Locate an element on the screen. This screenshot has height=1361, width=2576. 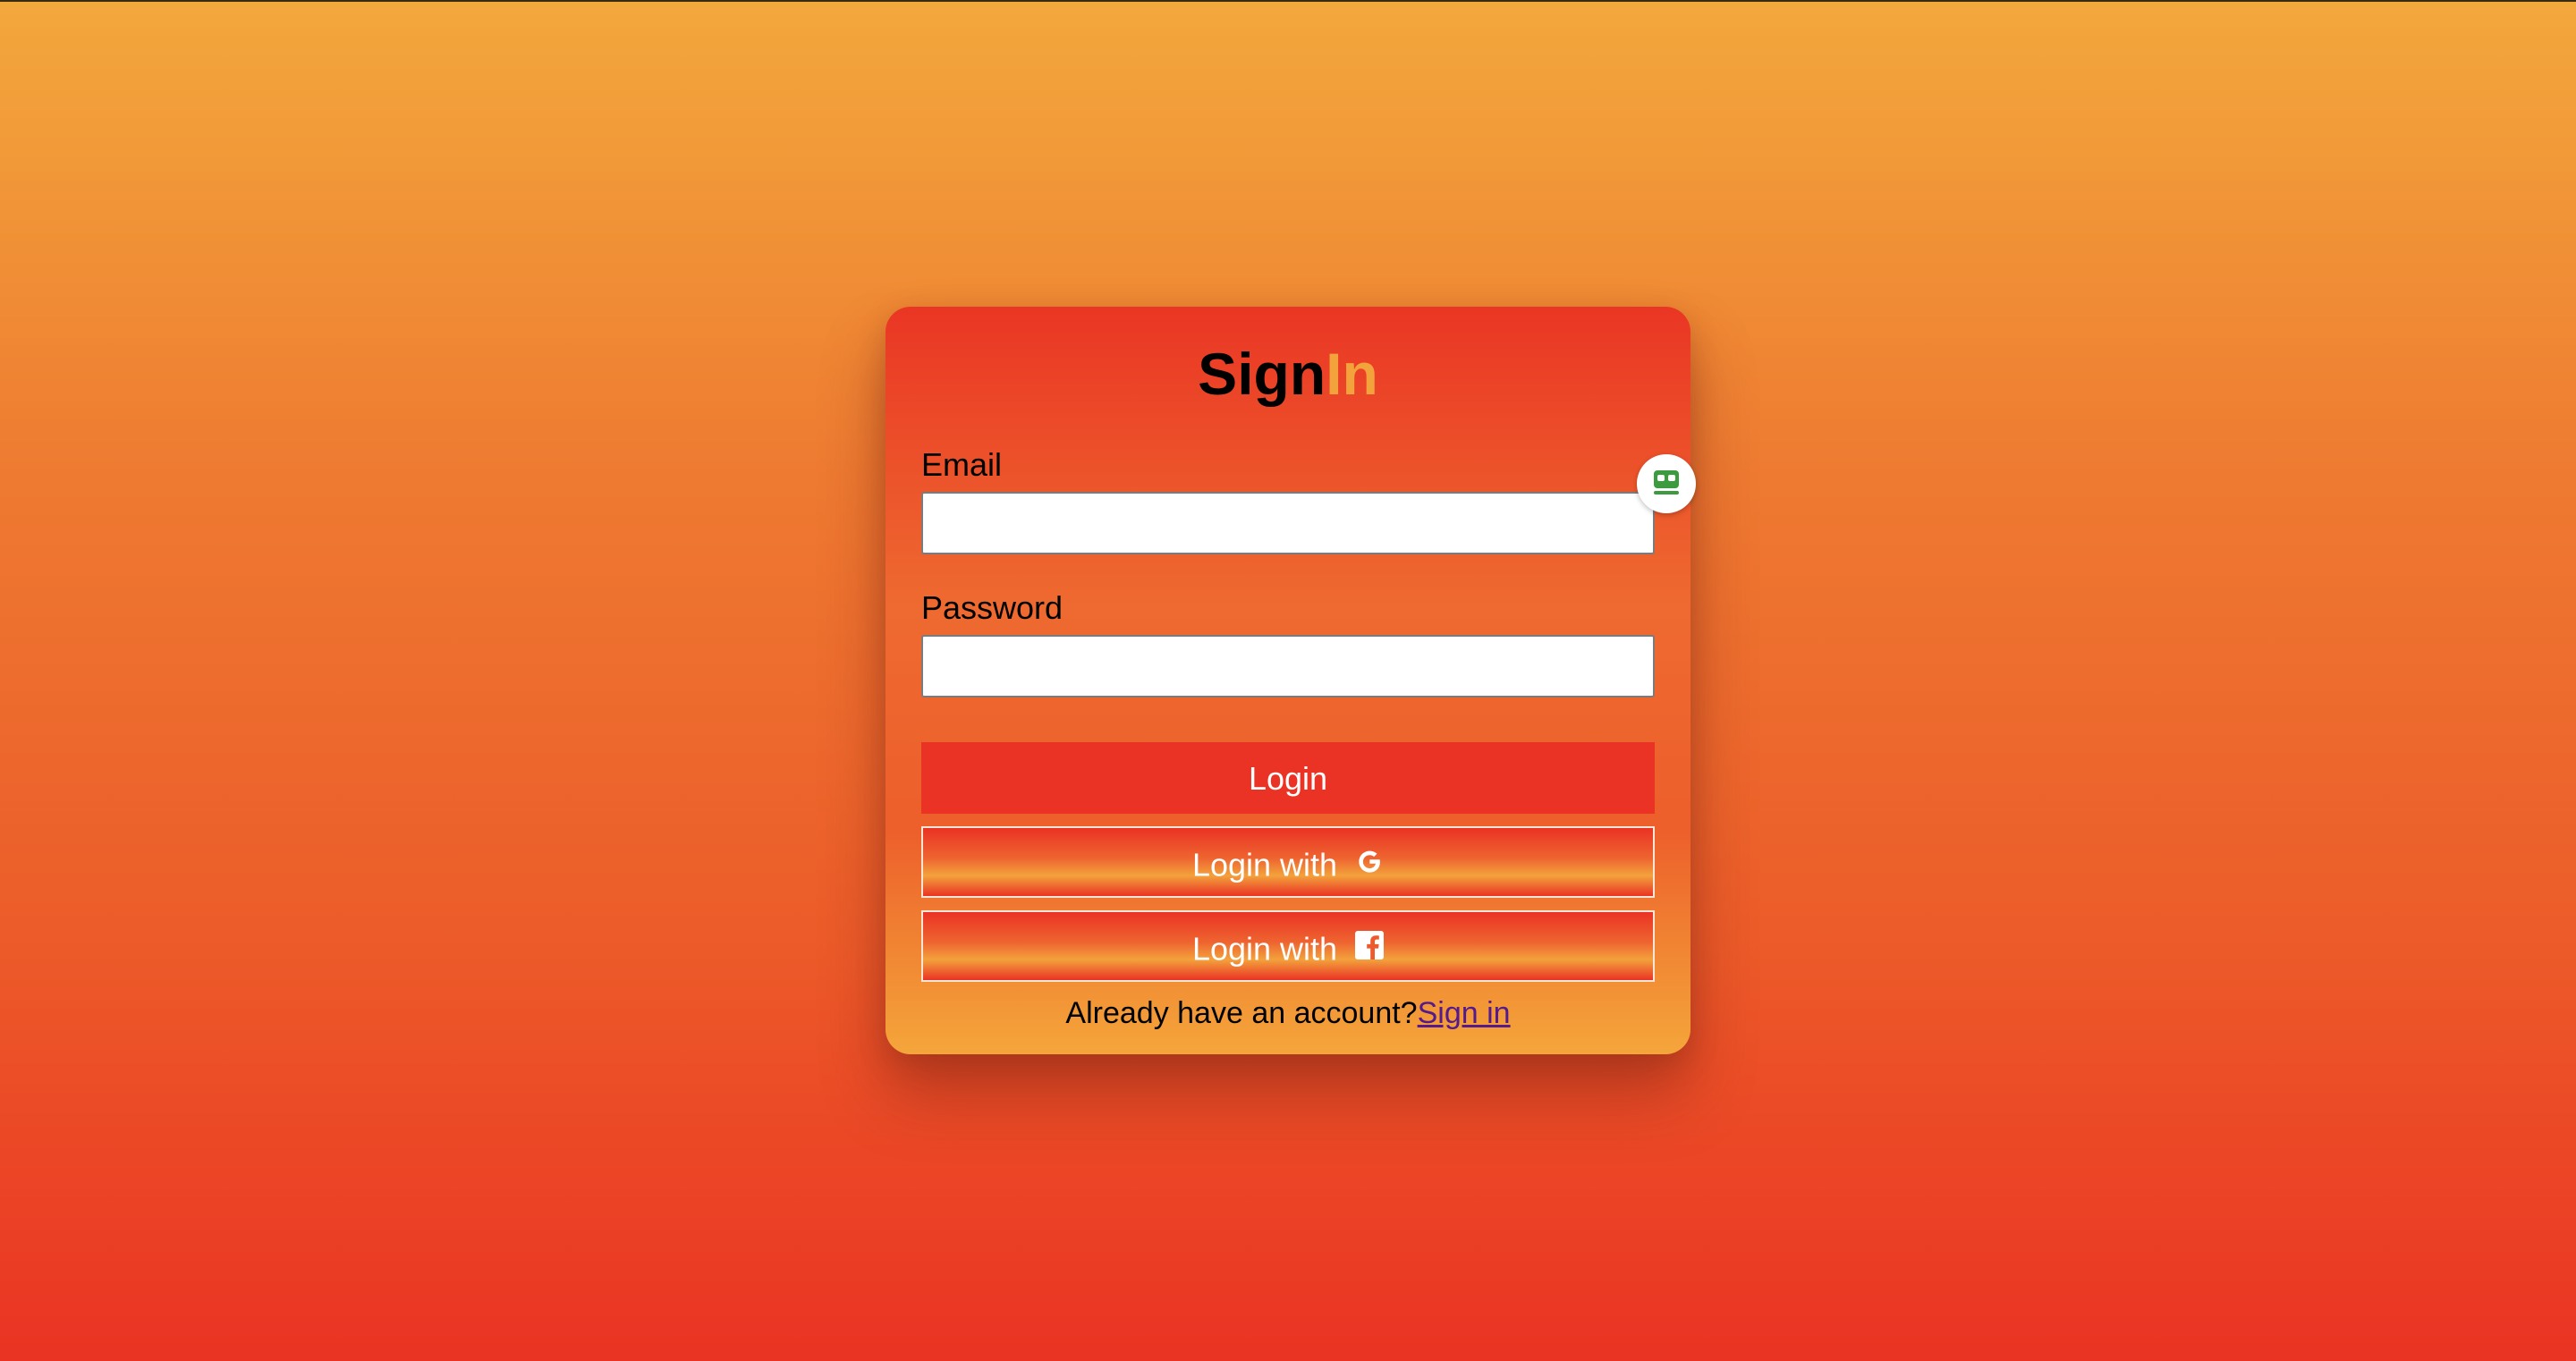
page-title: SignIn is located at coordinates (1288, 374).